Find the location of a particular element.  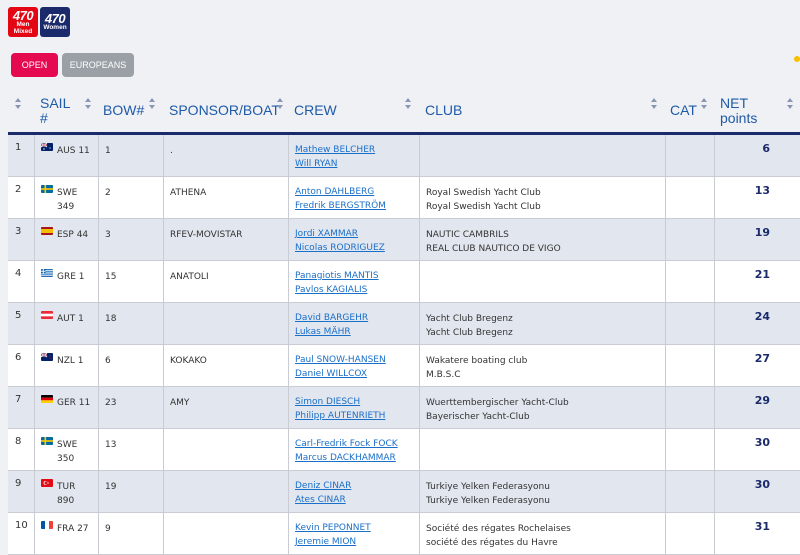

col-header-sail: SAIL # is located at coordinates (57, 111).